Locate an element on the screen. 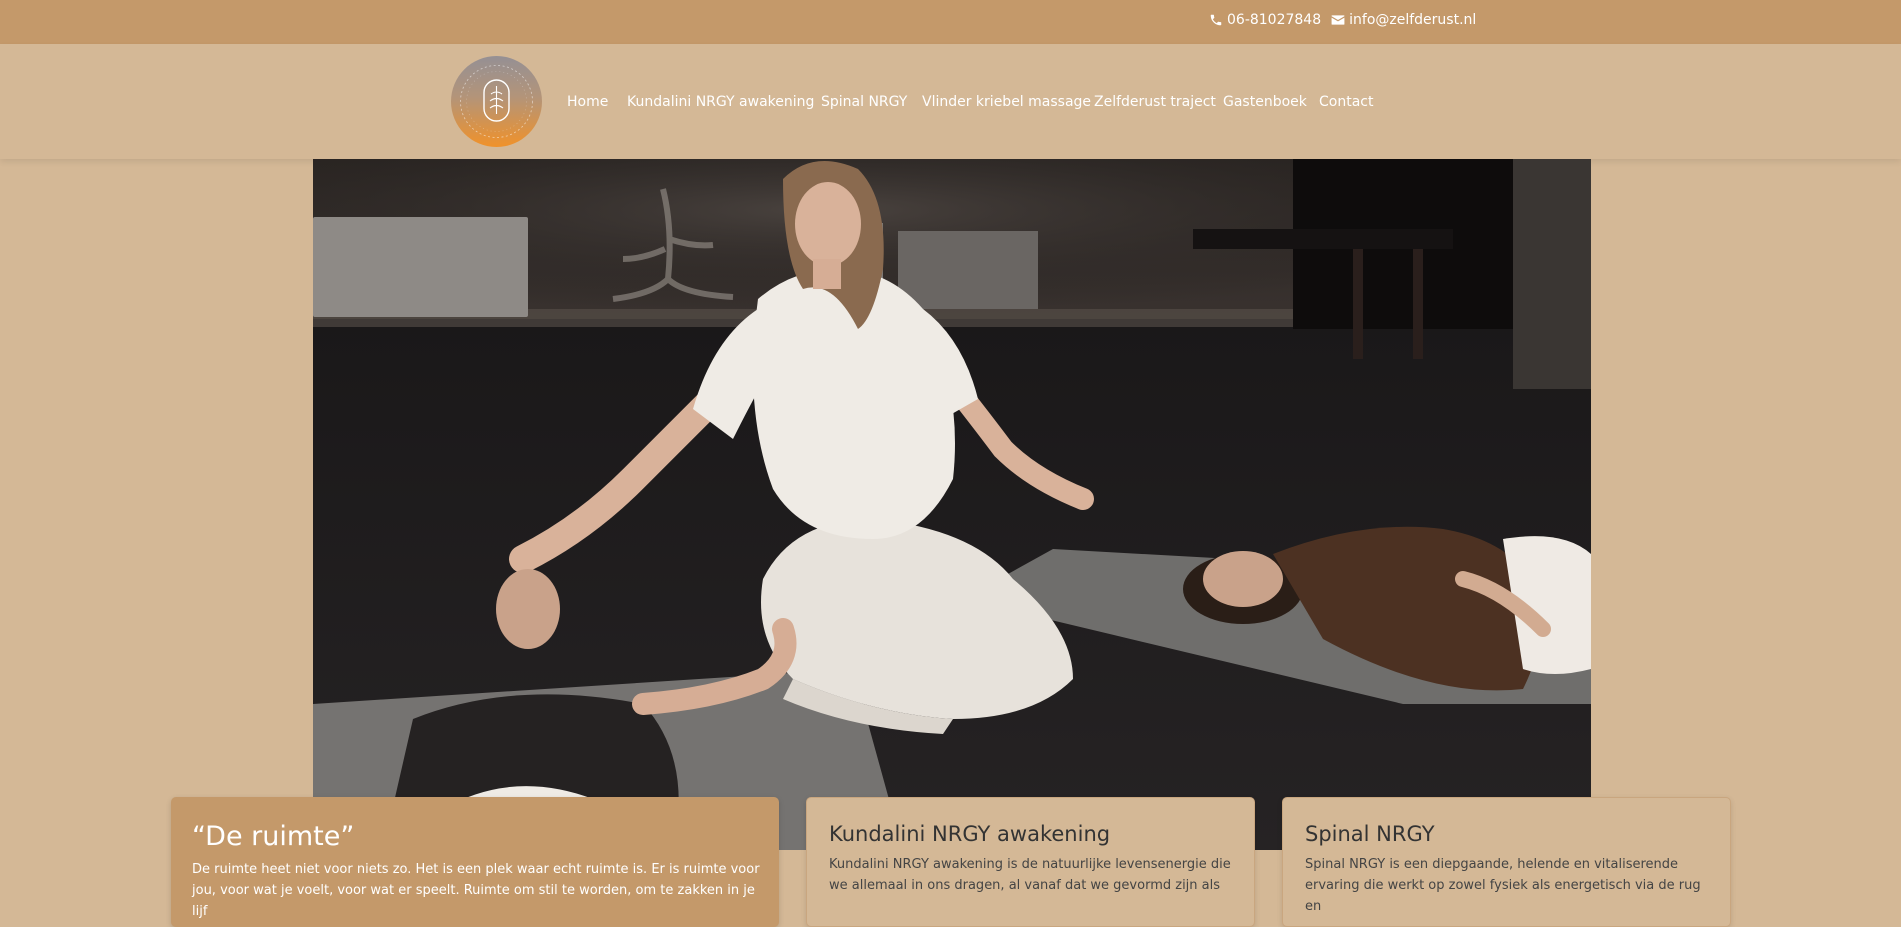 This screenshot has width=1901, height=927. email-link: info@zelfderust.nl is located at coordinates (1412, 20).